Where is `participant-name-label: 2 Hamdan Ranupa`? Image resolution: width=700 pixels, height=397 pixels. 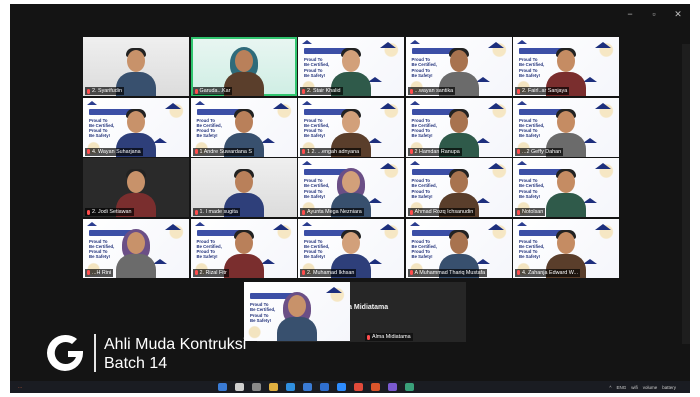 participant-name-label: 2 Hamdan Ranupa is located at coordinates (434, 151).